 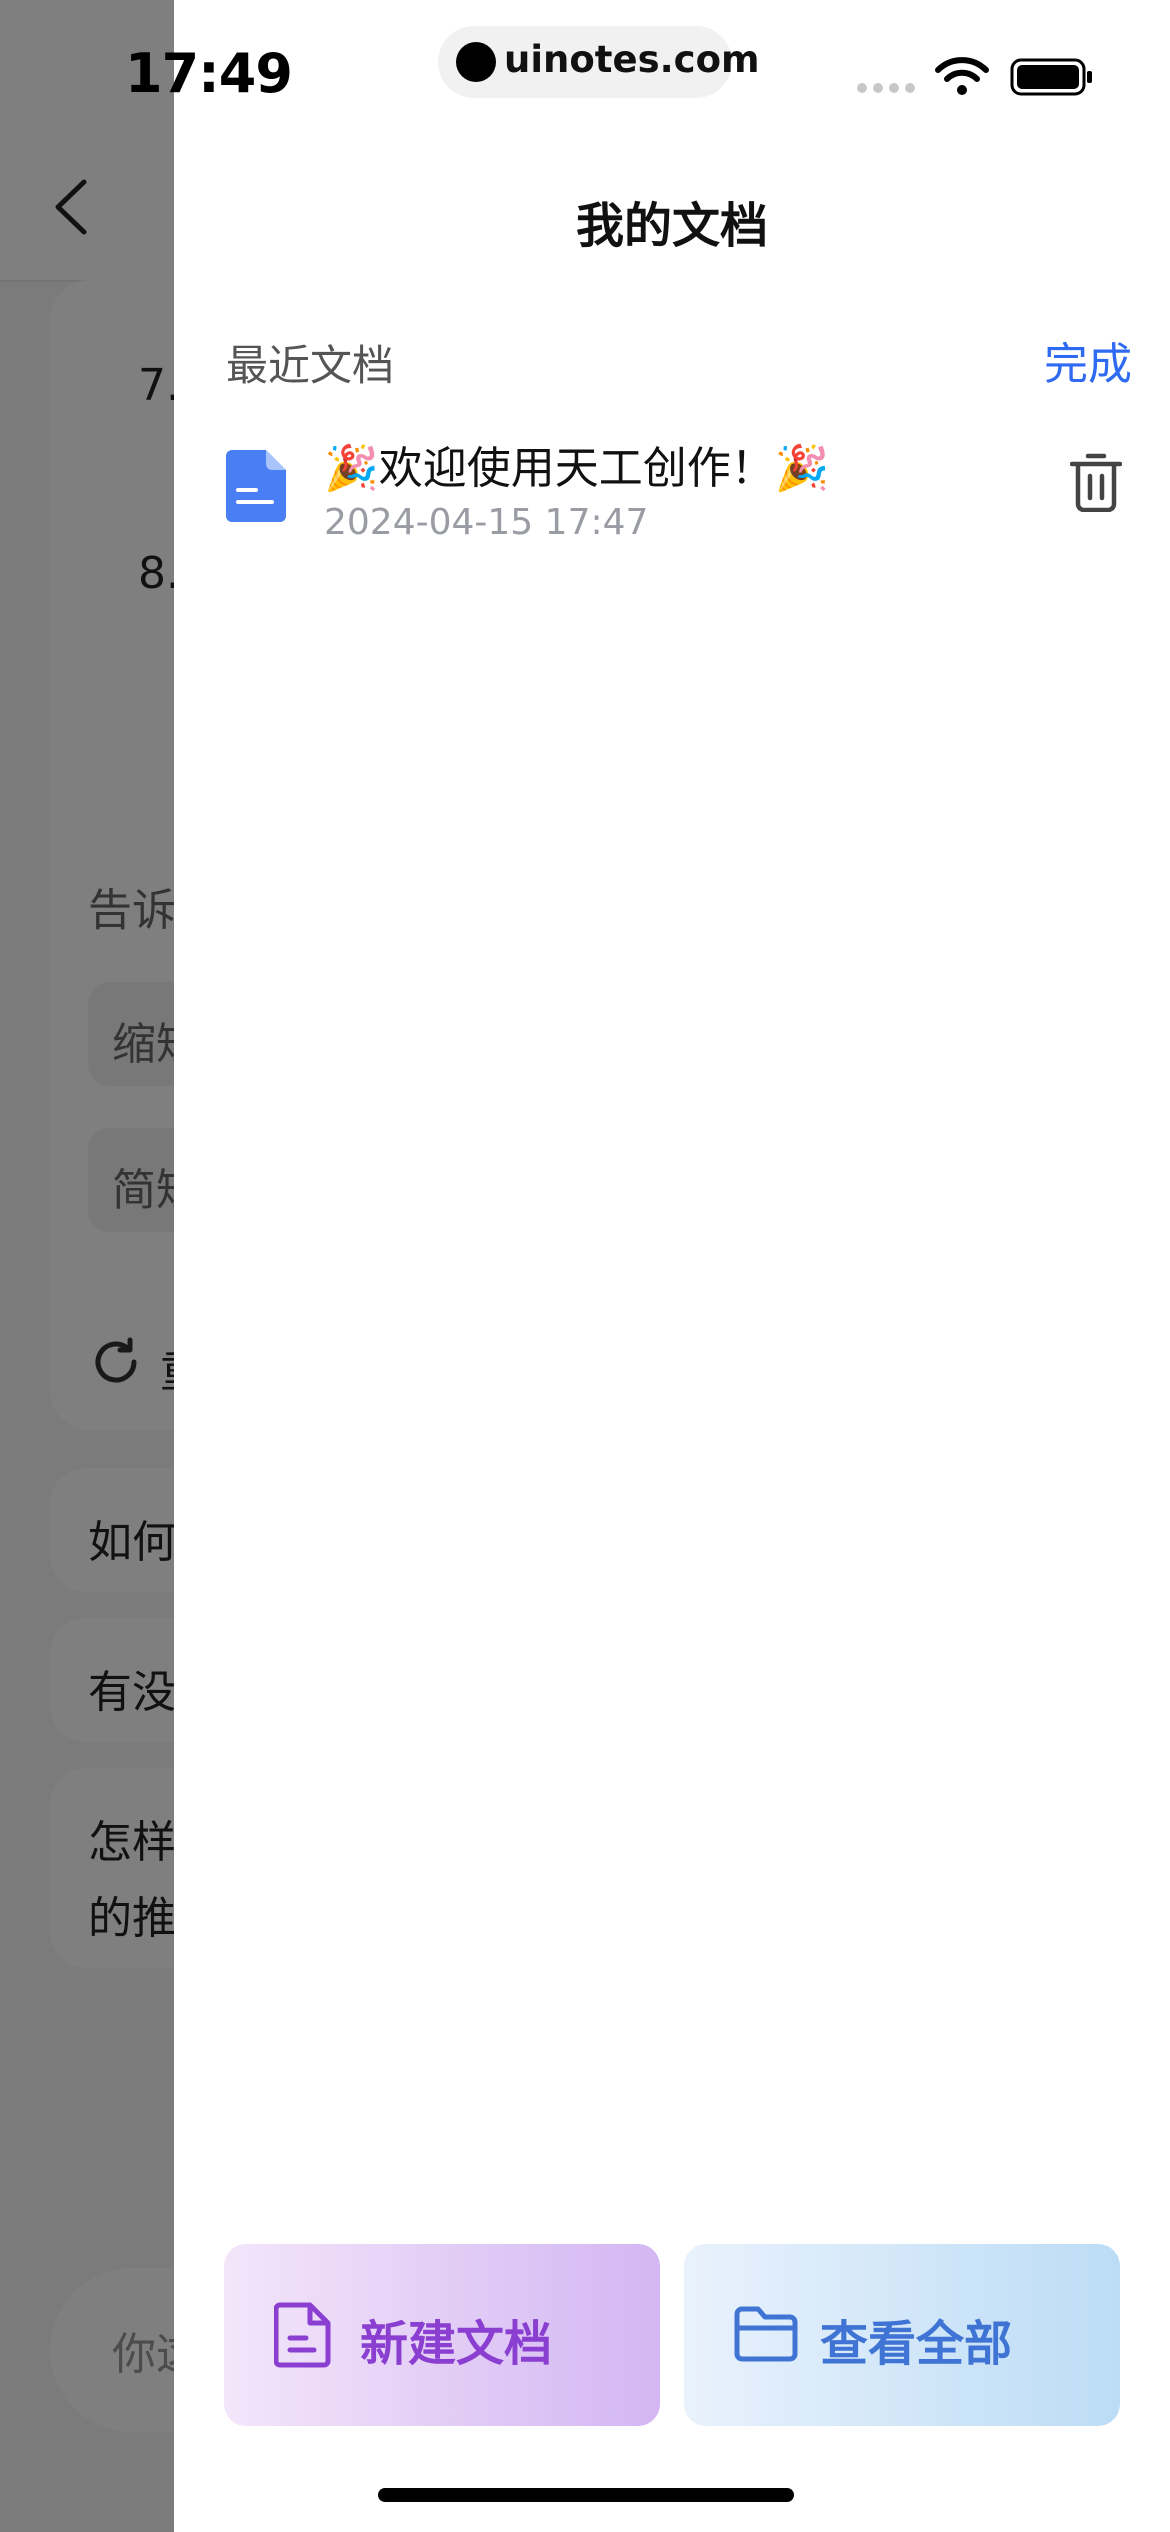 What do you see at coordinates (1096, 482) in the screenshot?
I see `trash-icon` at bounding box center [1096, 482].